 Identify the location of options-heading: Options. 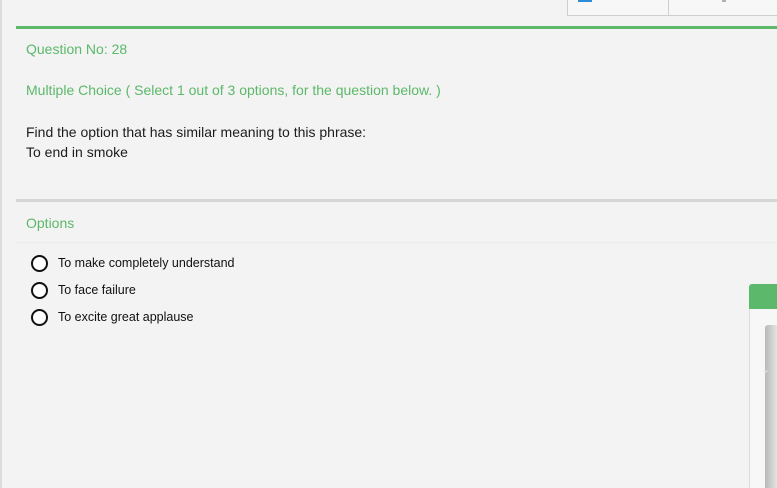
(50, 223).